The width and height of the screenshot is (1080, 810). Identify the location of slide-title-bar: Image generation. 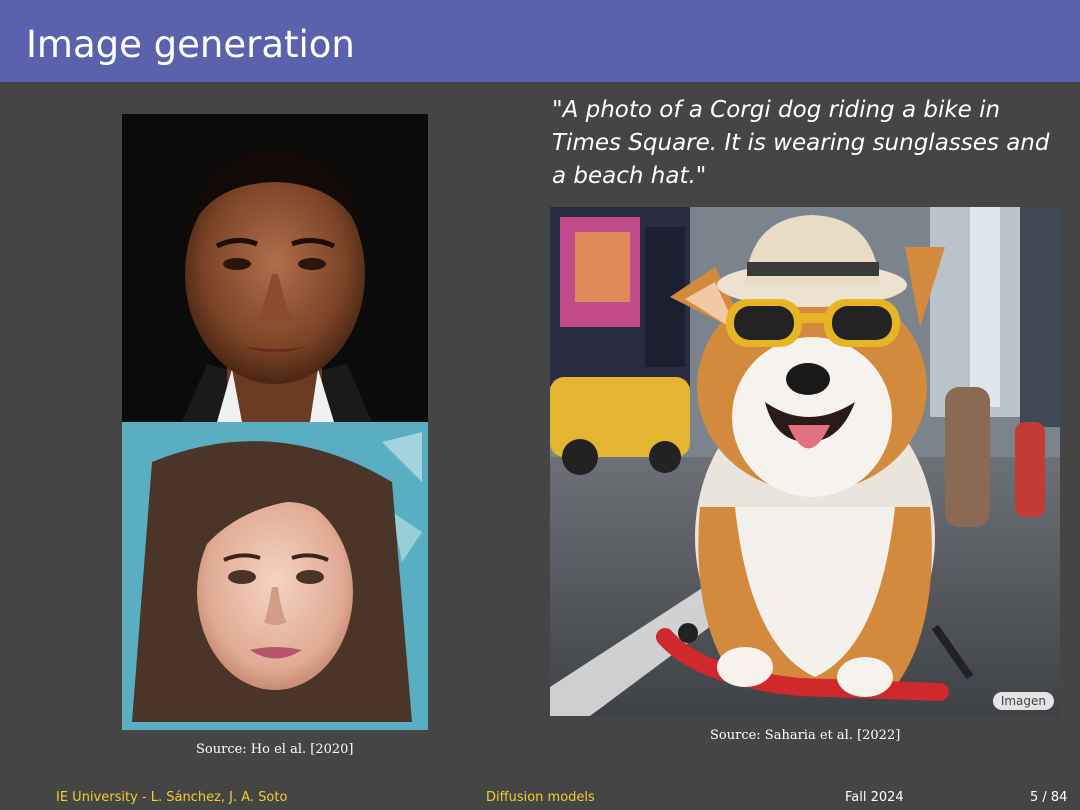
(540, 41).